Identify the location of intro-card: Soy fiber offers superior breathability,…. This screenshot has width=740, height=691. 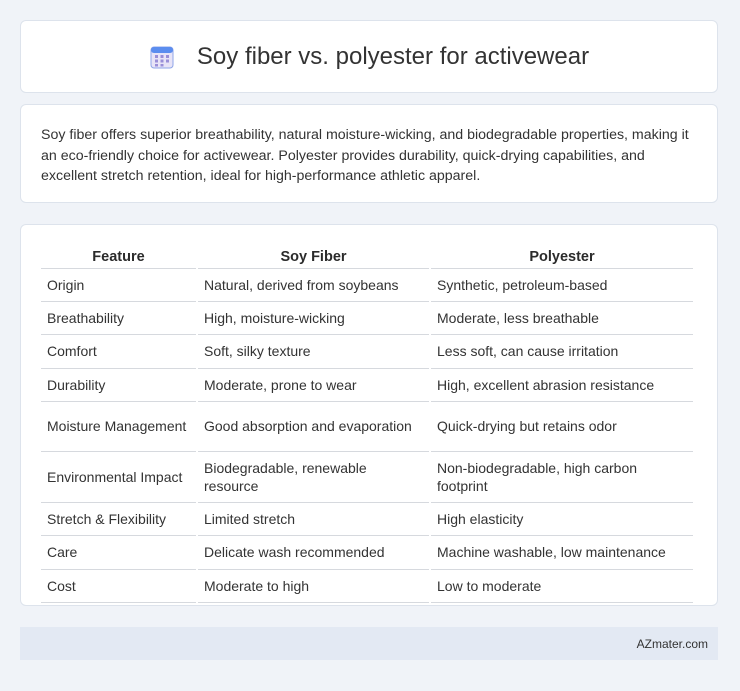
(369, 153).